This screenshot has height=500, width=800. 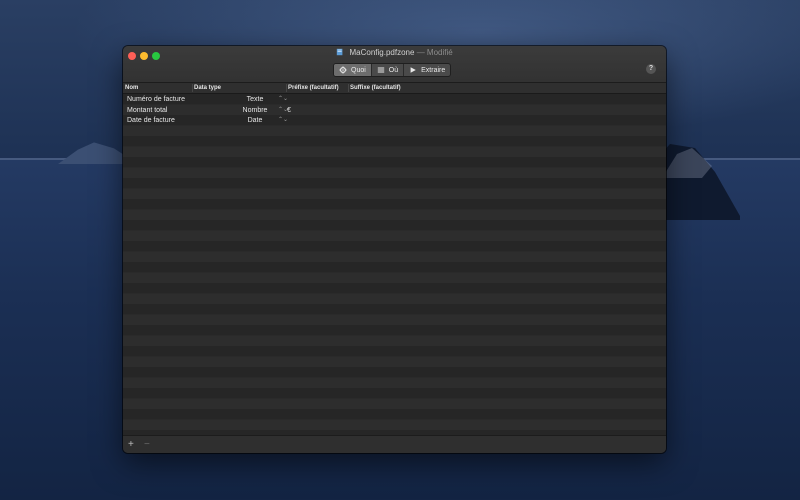 What do you see at coordinates (147, 445) in the screenshot?
I see `remove-field-button: −` at bounding box center [147, 445].